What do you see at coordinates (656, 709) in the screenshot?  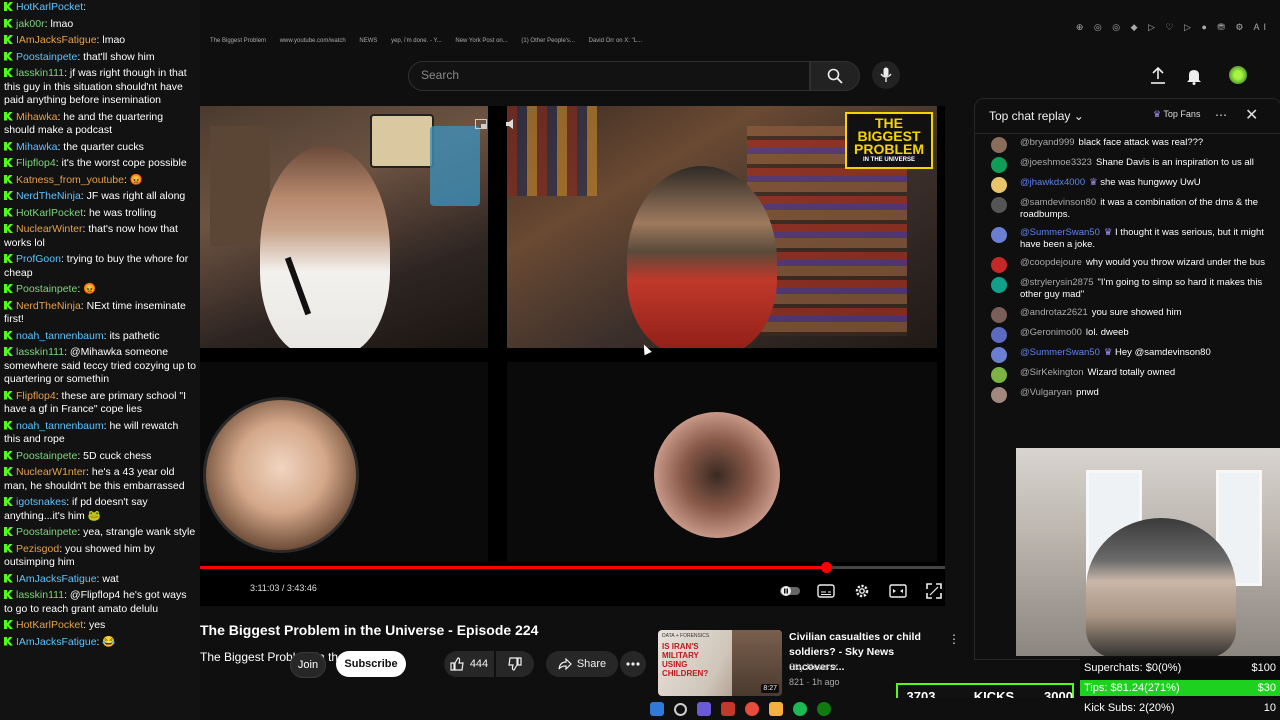 I see `windows-start-icon` at bounding box center [656, 709].